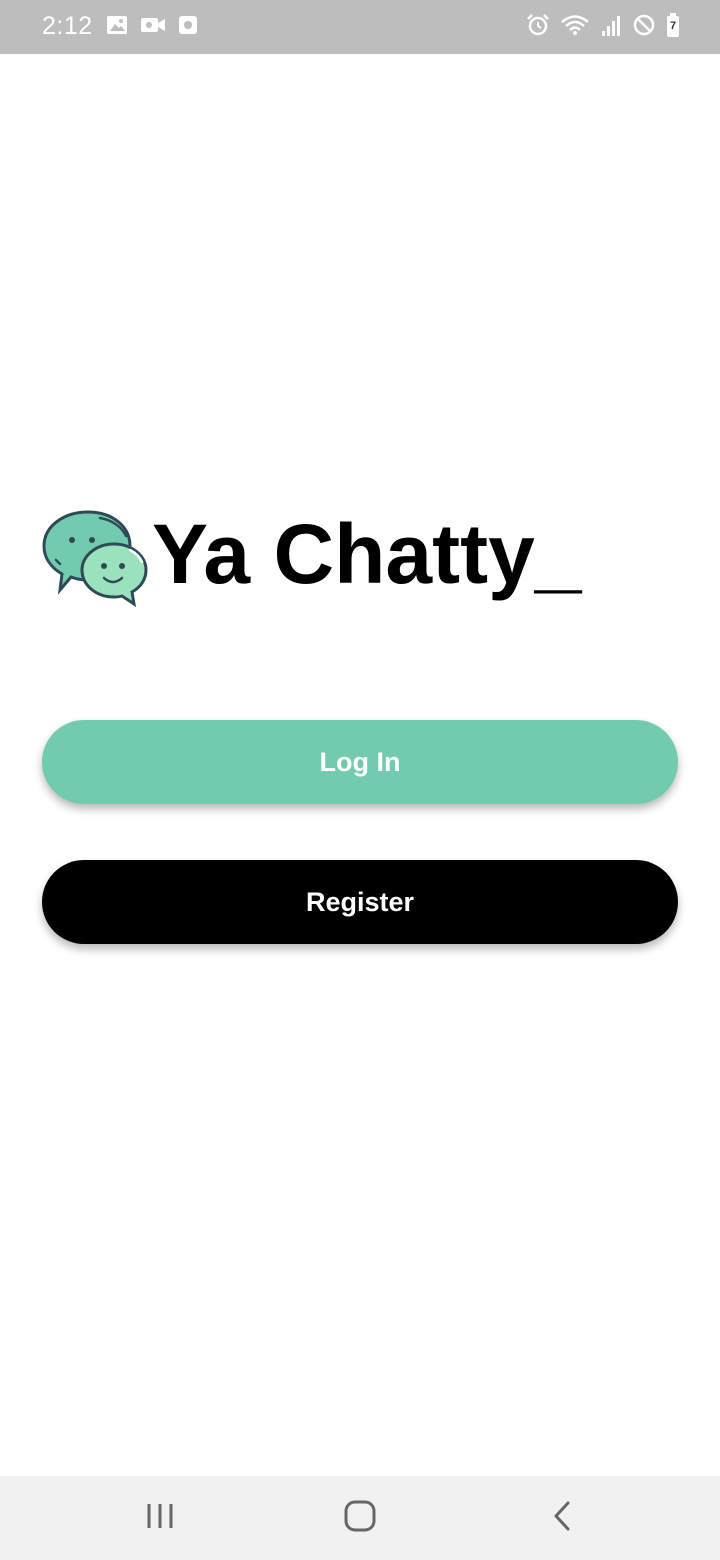 The height and width of the screenshot is (1560, 720). What do you see at coordinates (95, 558) in the screenshot?
I see `chat-bubbles-icon` at bounding box center [95, 558].